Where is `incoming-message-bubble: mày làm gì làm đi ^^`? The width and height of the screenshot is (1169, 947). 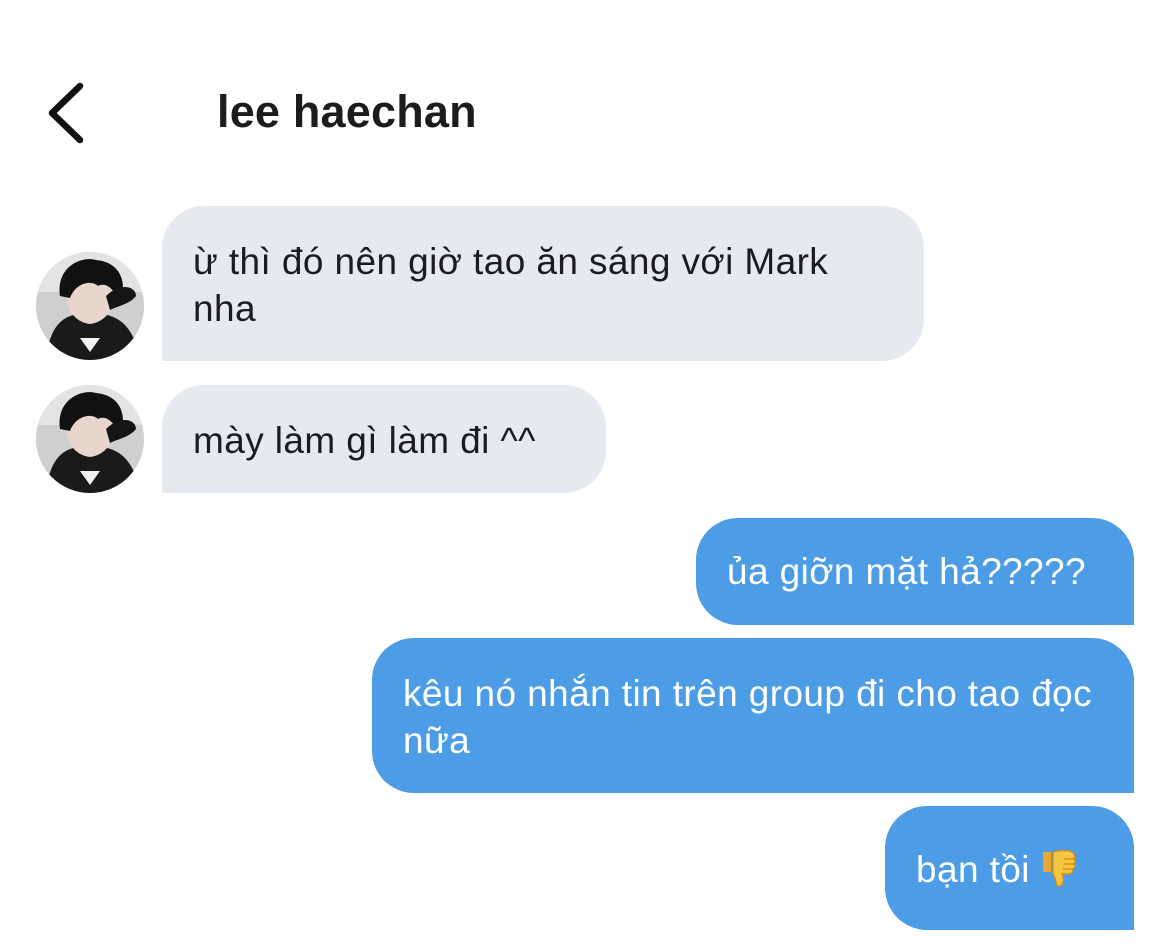 incoming-message-bubble: mày làm gì làm đi ^^ is located at coordinates (384, 439).